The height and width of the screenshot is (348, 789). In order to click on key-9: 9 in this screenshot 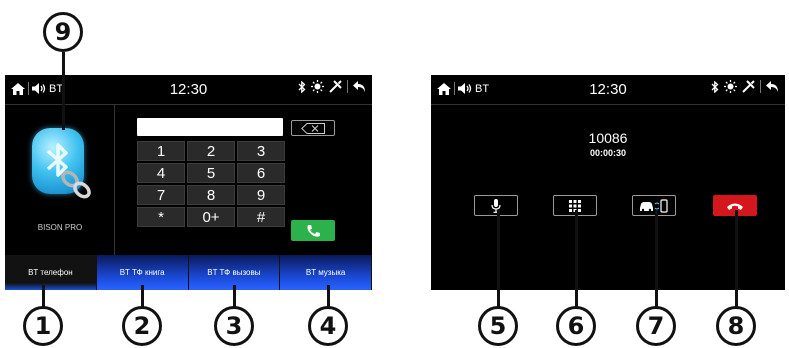, I will do `click(261, 195)`.